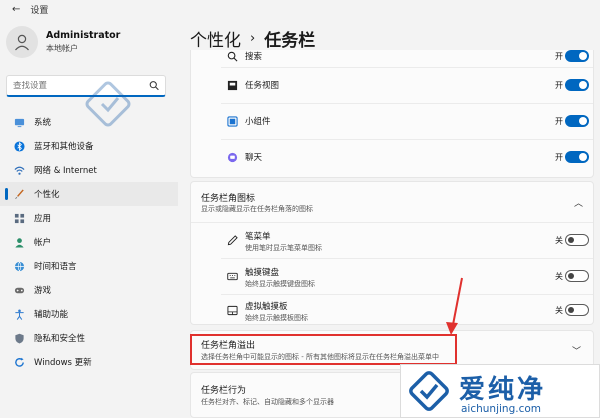 This screenshot has width=600, height=418. I want to click on breadcrumb-parent: 个性化, so click(215, 38).